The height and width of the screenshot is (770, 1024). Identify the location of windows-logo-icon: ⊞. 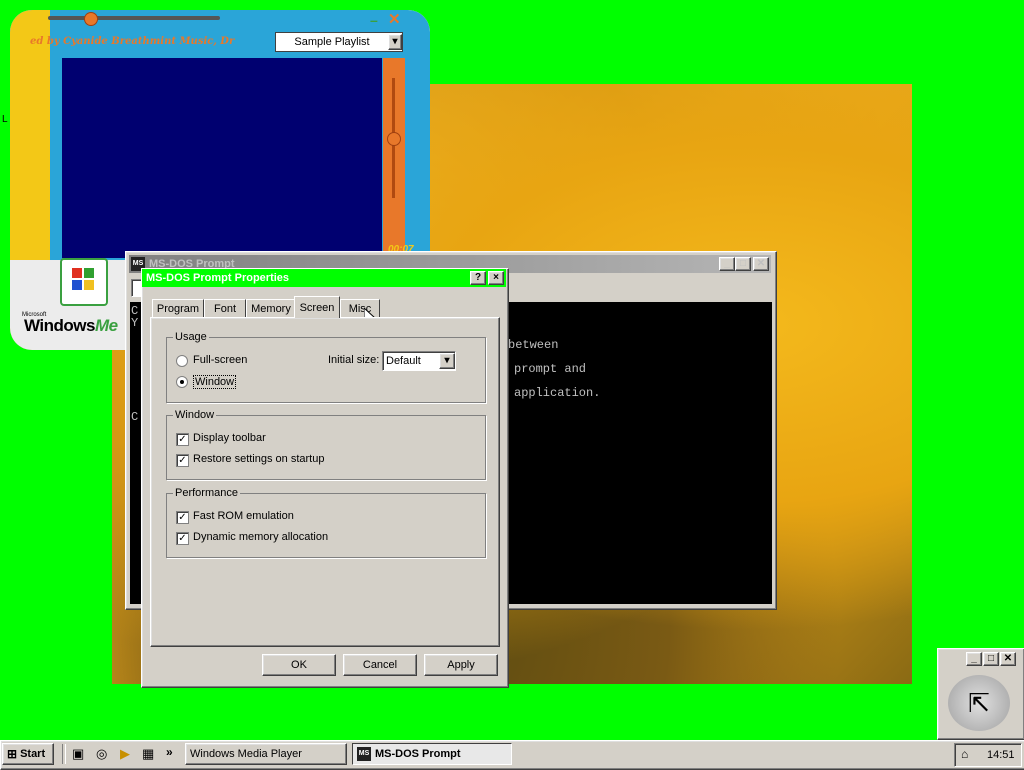
(12, 754).